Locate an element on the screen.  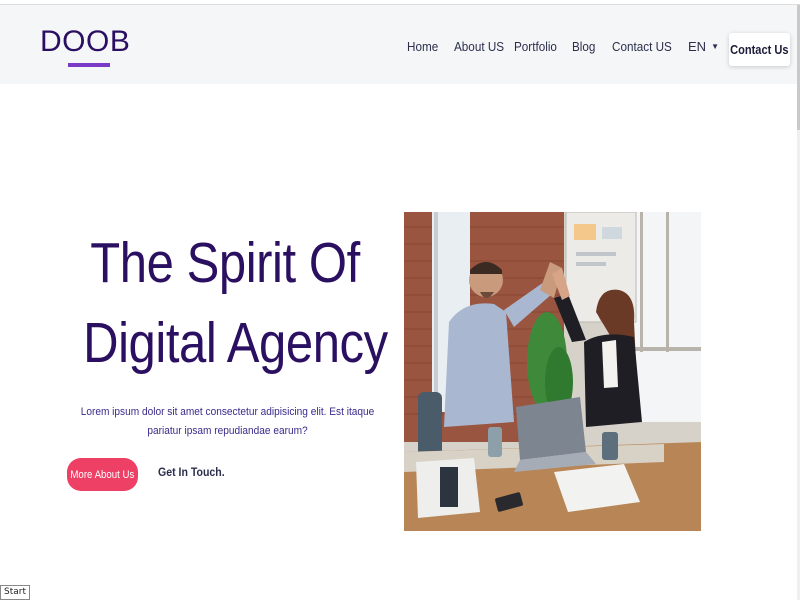
more-about-us-label: More About Us is located at coordinates (102, 474).